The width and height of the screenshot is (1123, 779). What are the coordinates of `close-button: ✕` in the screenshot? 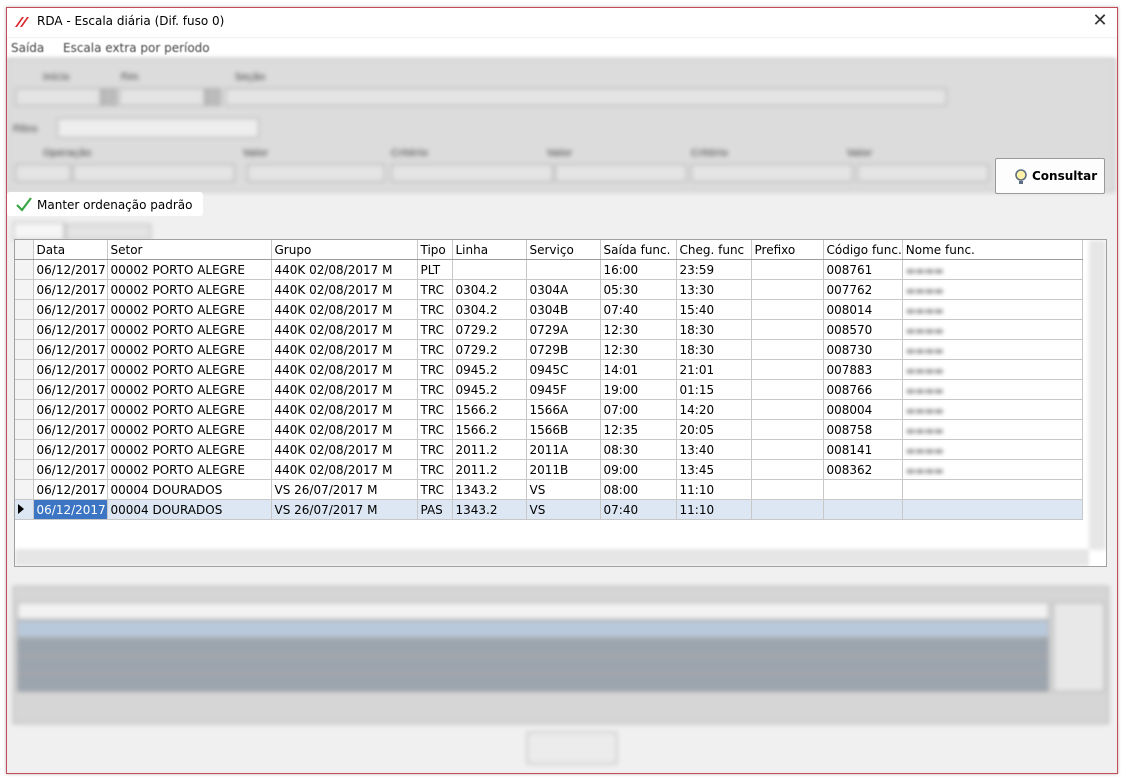 It's located at (1100, 21).